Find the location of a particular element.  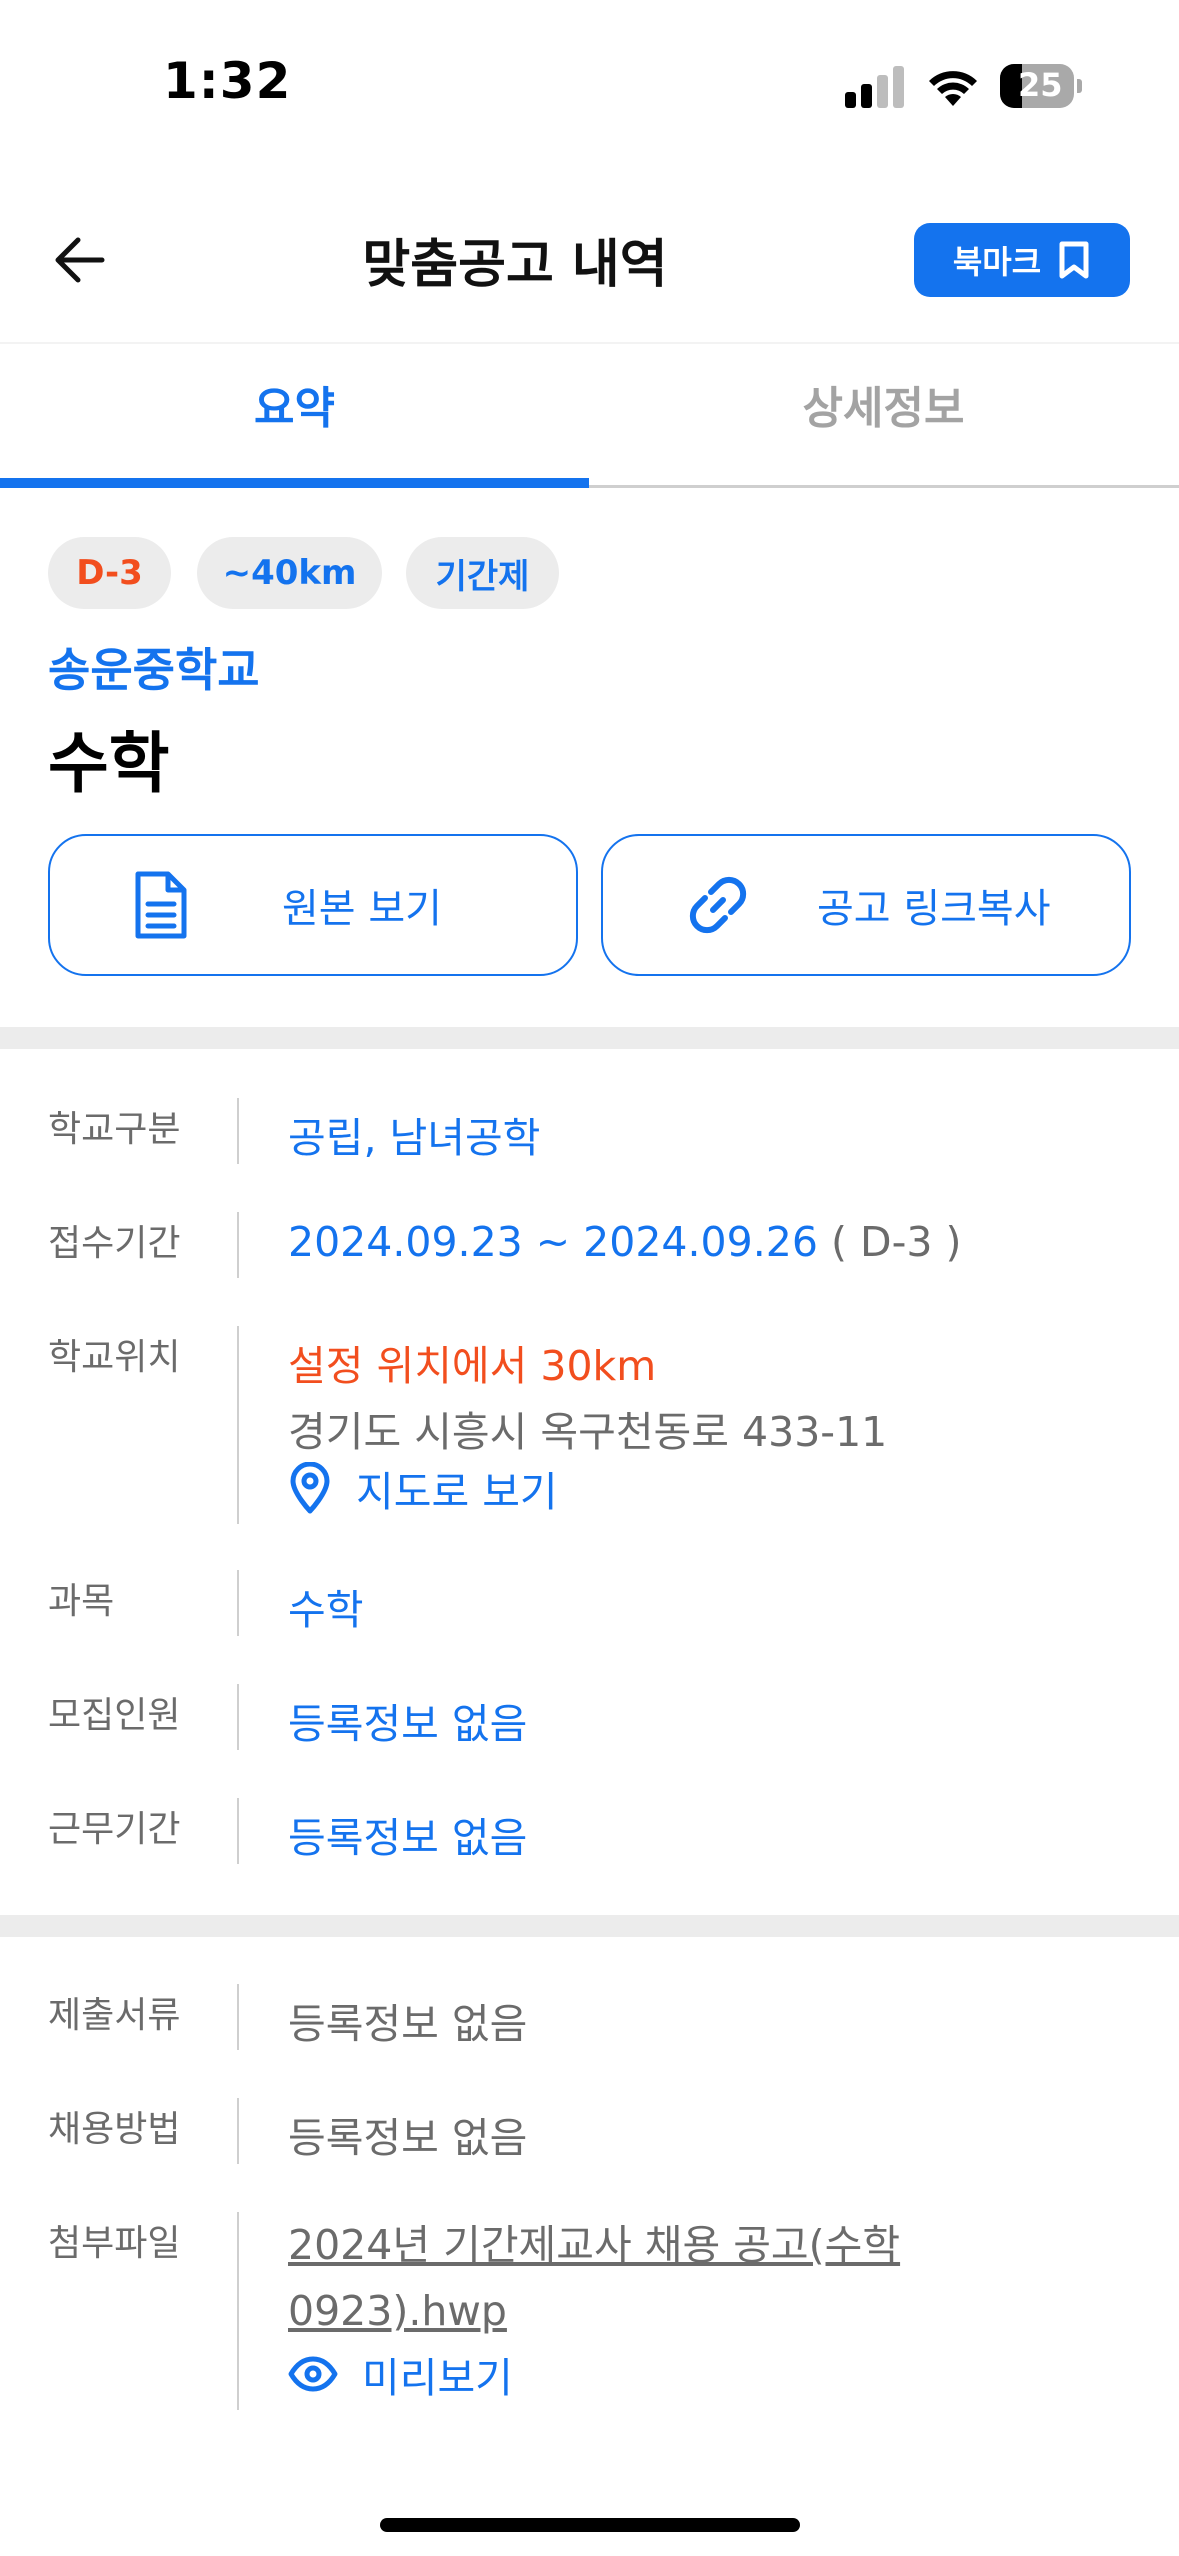

period-value: 2024.09.23 ~ 2024.09.26 ( D-3 ) is located at coordinates (624, 1242).